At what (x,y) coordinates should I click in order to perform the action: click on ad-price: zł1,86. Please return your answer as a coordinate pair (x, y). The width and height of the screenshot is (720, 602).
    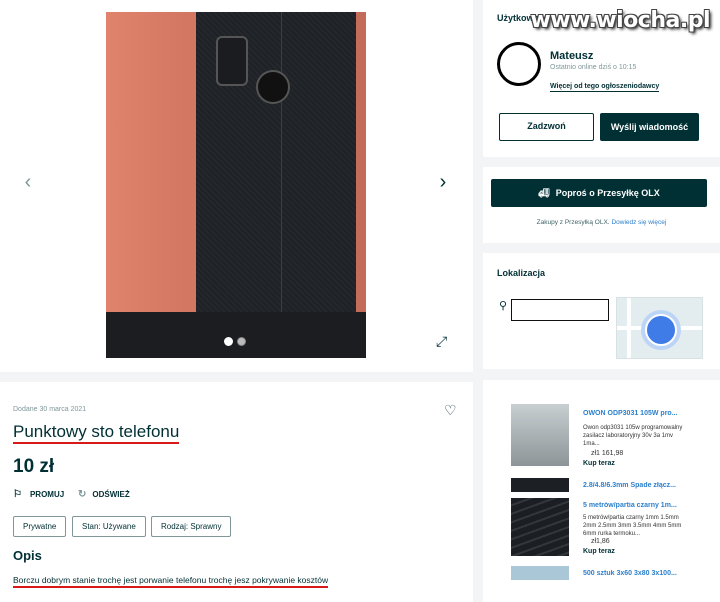
    Looking at the image, I should click on (600, 541).